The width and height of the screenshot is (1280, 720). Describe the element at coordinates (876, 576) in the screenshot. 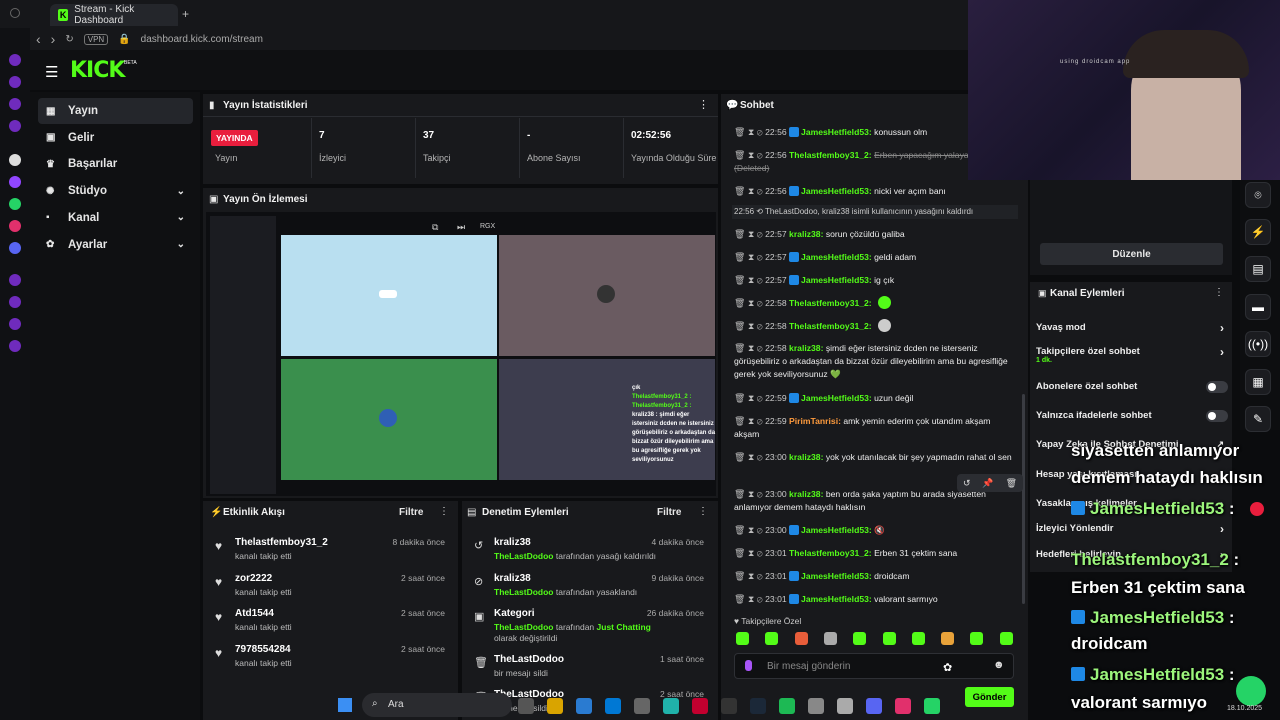

I see `chat-message: 🗑 ⧗ ⊘ 23:01 JamesHetfield53: droidcam` at that location.